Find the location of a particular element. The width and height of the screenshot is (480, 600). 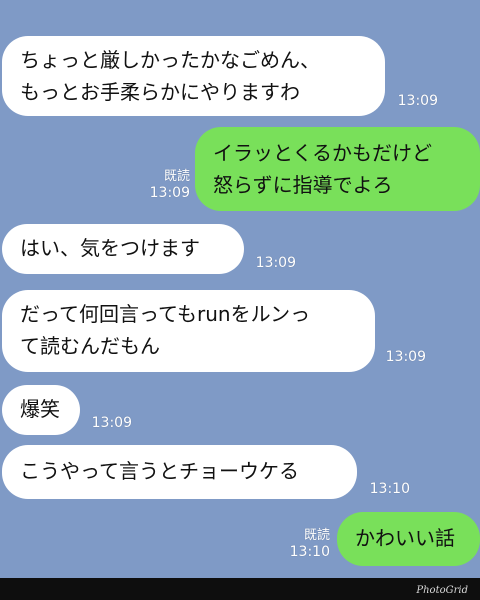

bottom-border-strip: PhotoGrid is located at coordinates (240, 589).